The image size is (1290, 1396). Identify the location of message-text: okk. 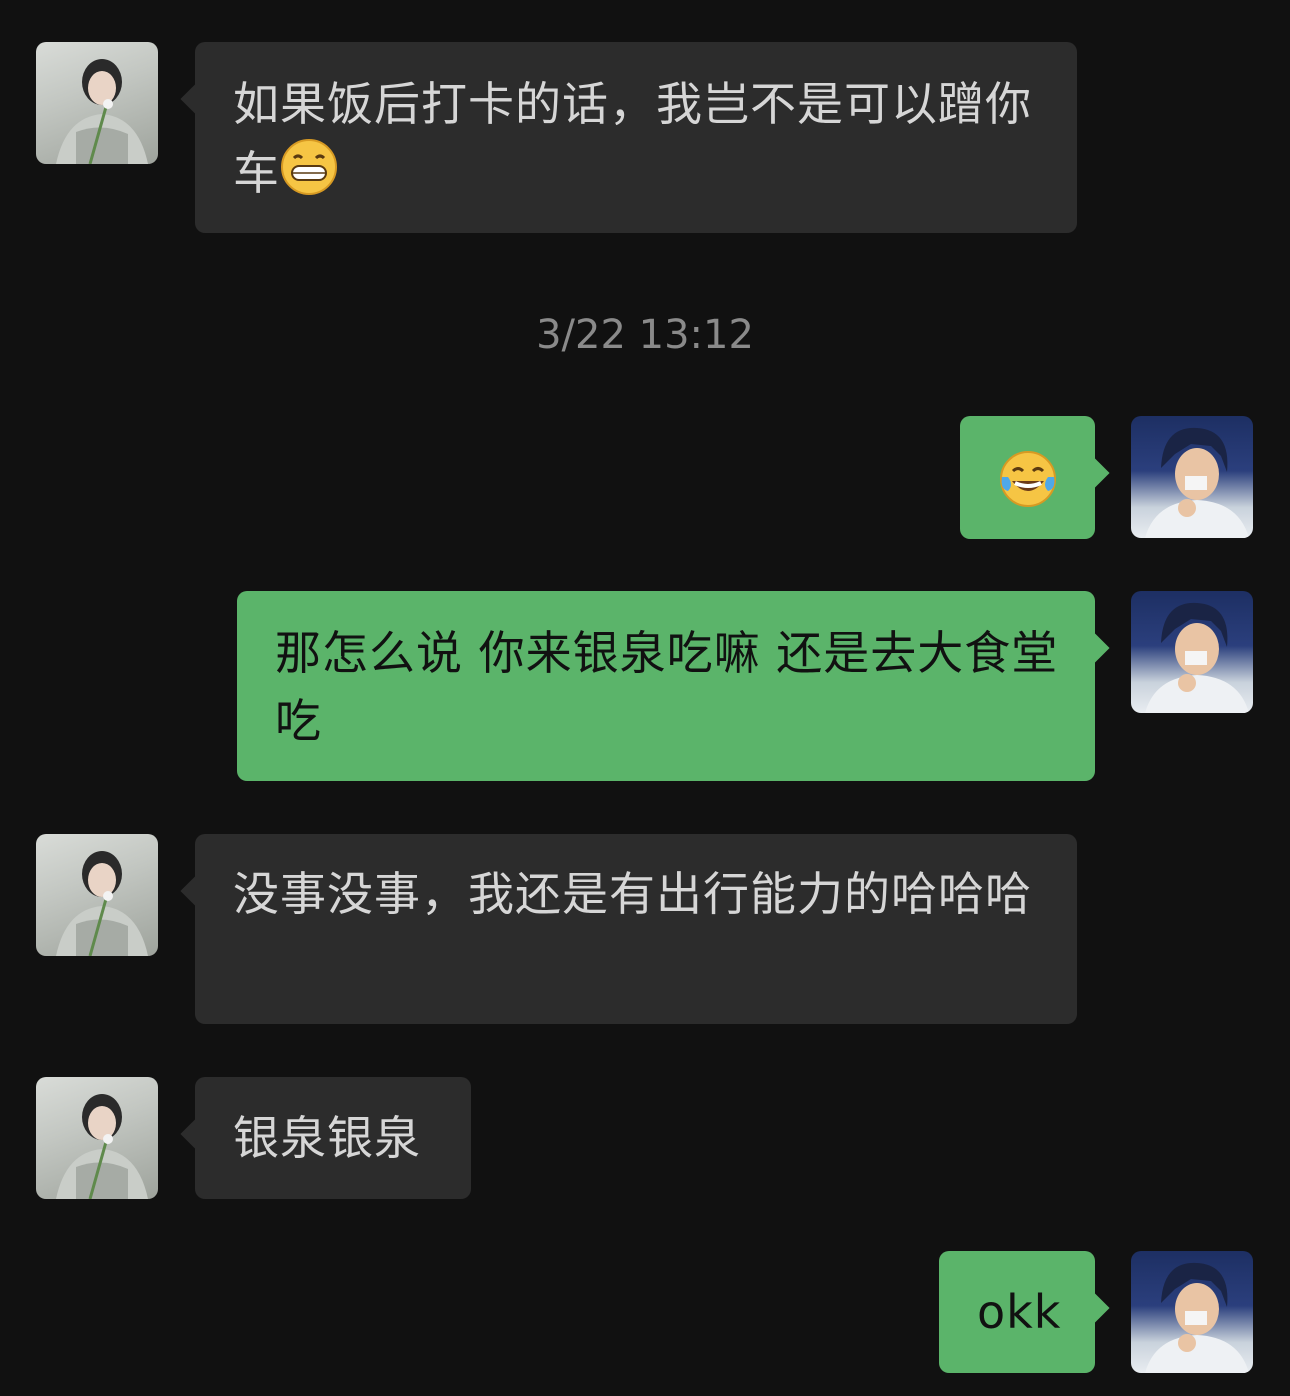
(1019, 1312).